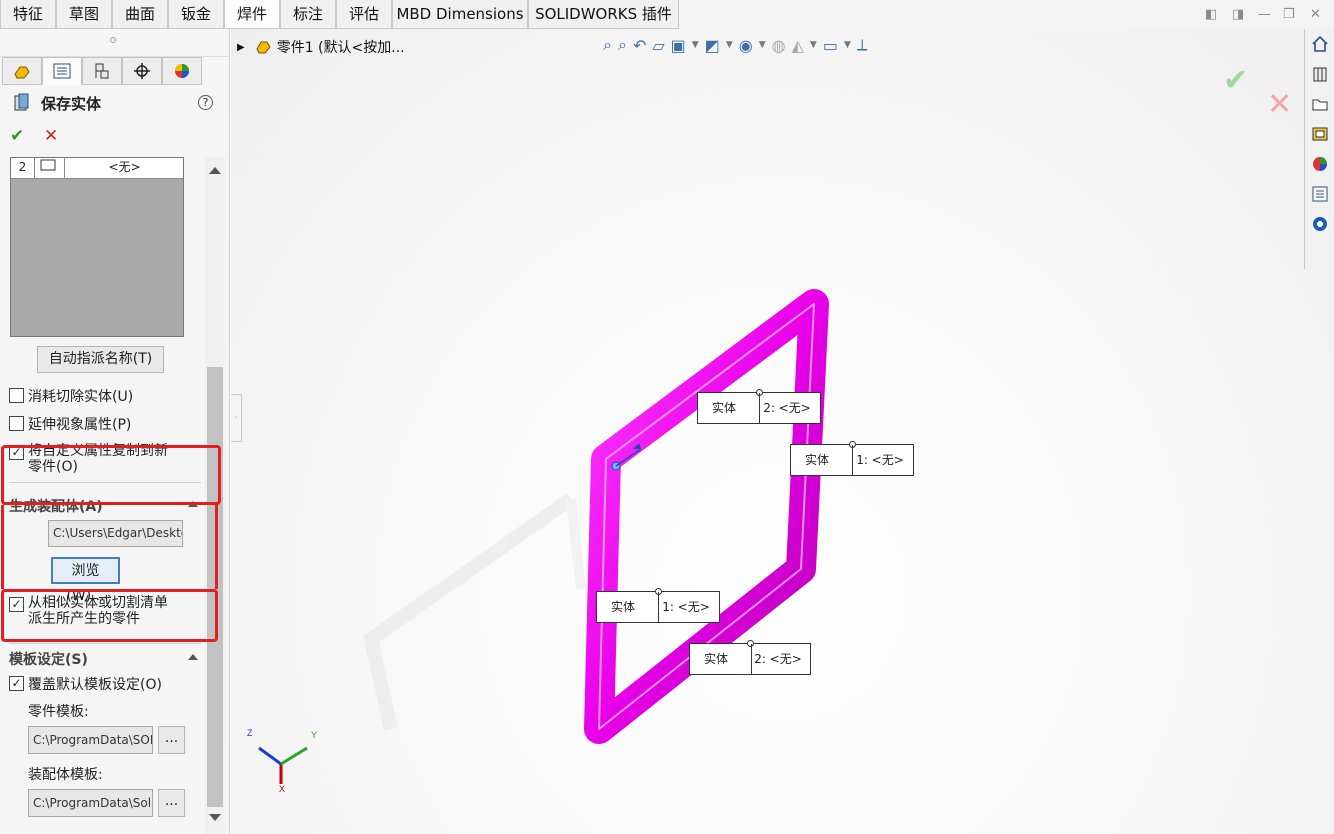 Image resolution: width=1334 pixels, height=834 pixels. I want to click on assembly-template-label: 装配体模板:, so click(65, 775).